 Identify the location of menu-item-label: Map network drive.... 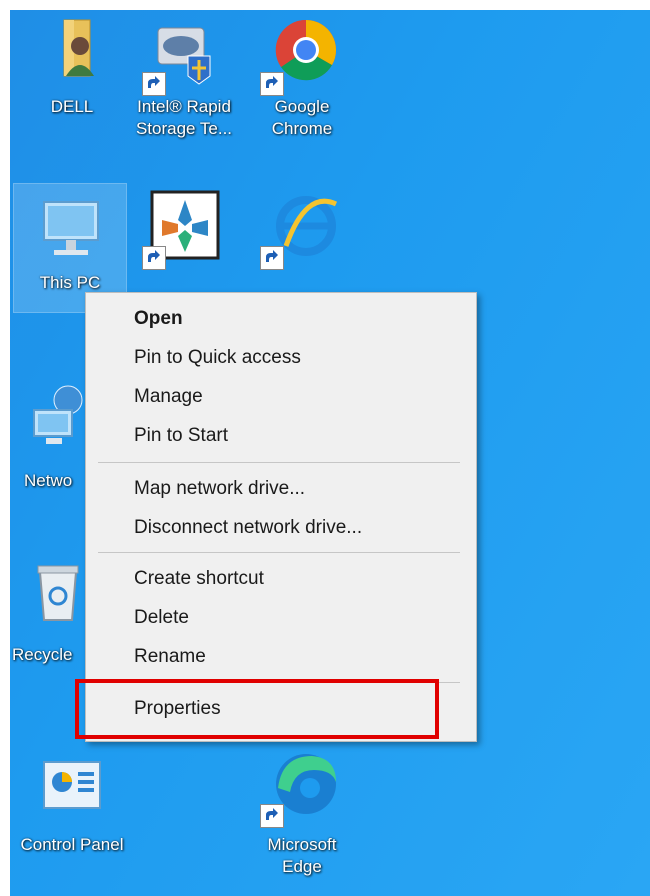
(220, 488).